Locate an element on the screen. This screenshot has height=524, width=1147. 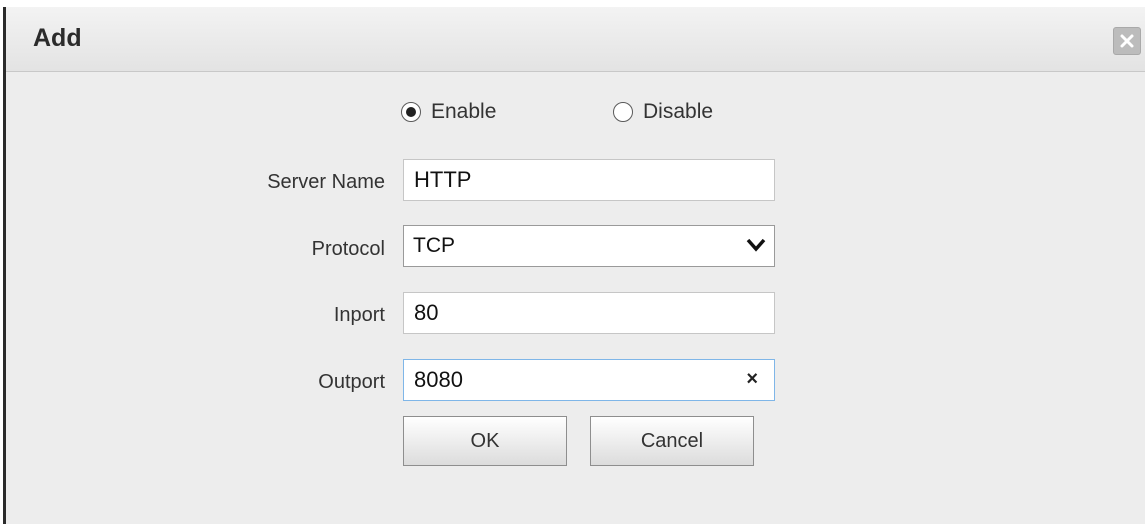
disable-radio-circle is located at coordinates (623, 112).